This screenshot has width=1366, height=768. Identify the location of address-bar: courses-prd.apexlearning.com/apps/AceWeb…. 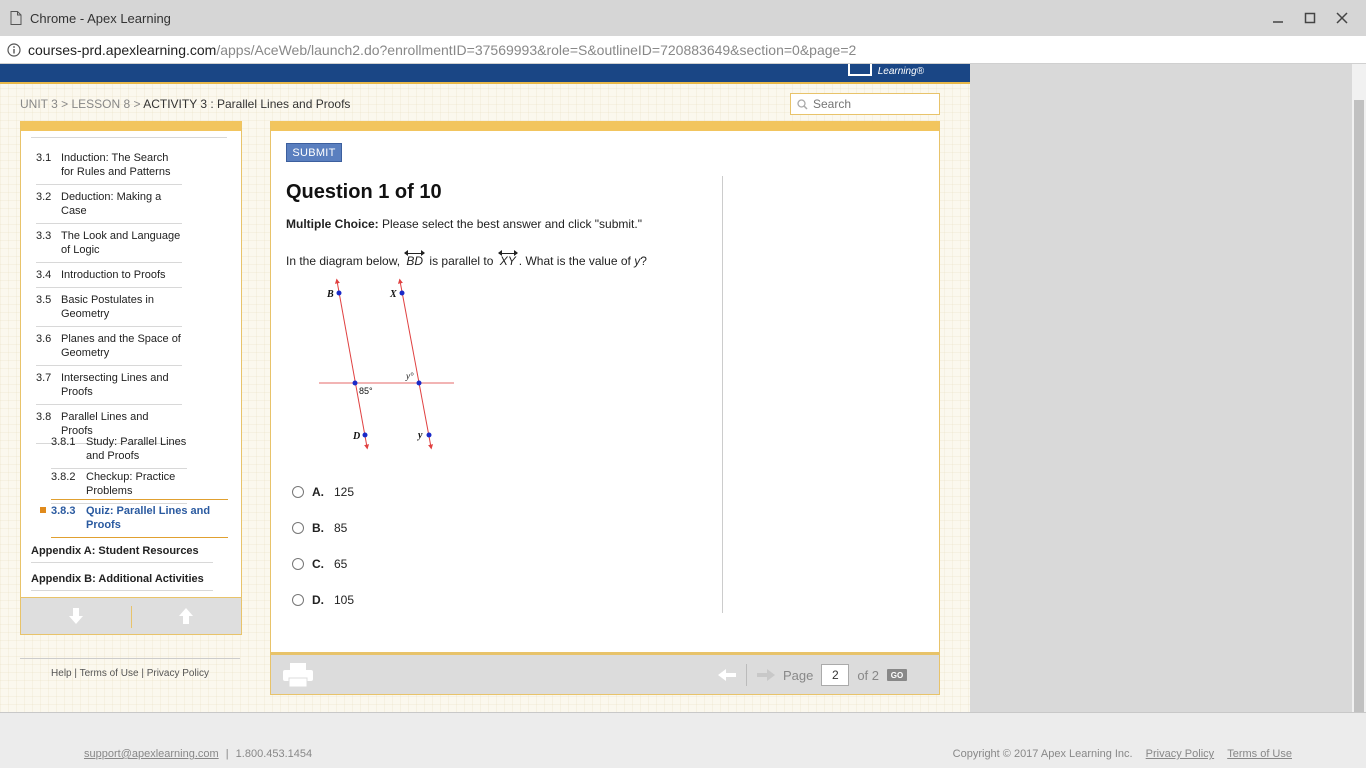
(683, 50).